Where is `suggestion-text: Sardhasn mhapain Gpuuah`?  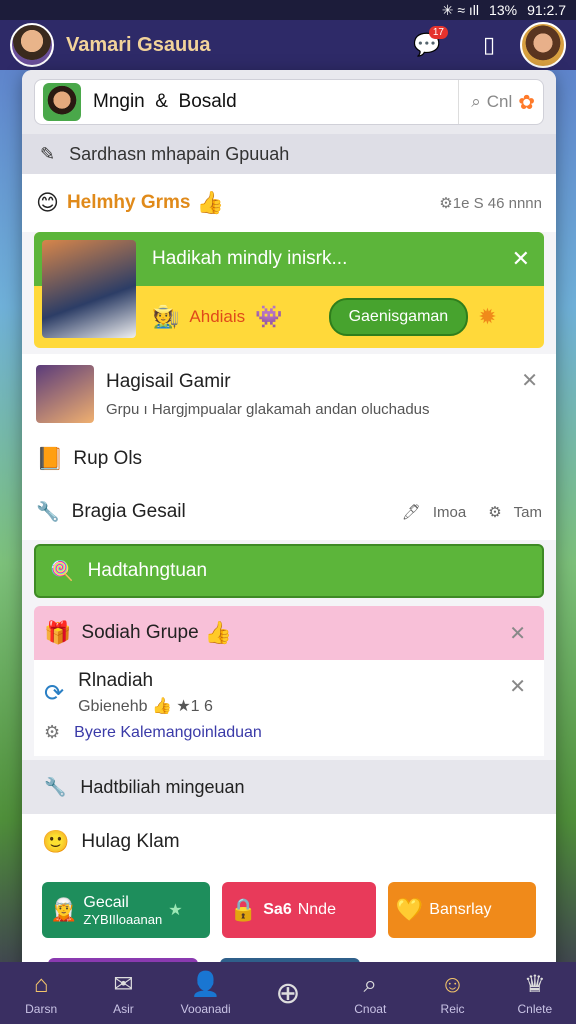 suggestion-text: Sardhasn mhapain Gpuuah is located at coordinates (179, 153).